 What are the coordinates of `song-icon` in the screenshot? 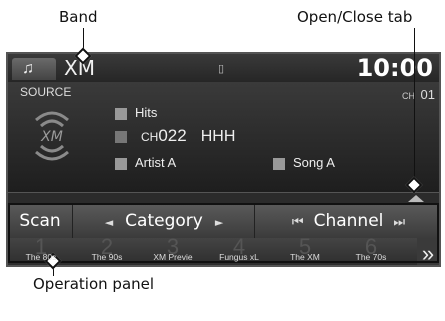 It's located at (279, 163).